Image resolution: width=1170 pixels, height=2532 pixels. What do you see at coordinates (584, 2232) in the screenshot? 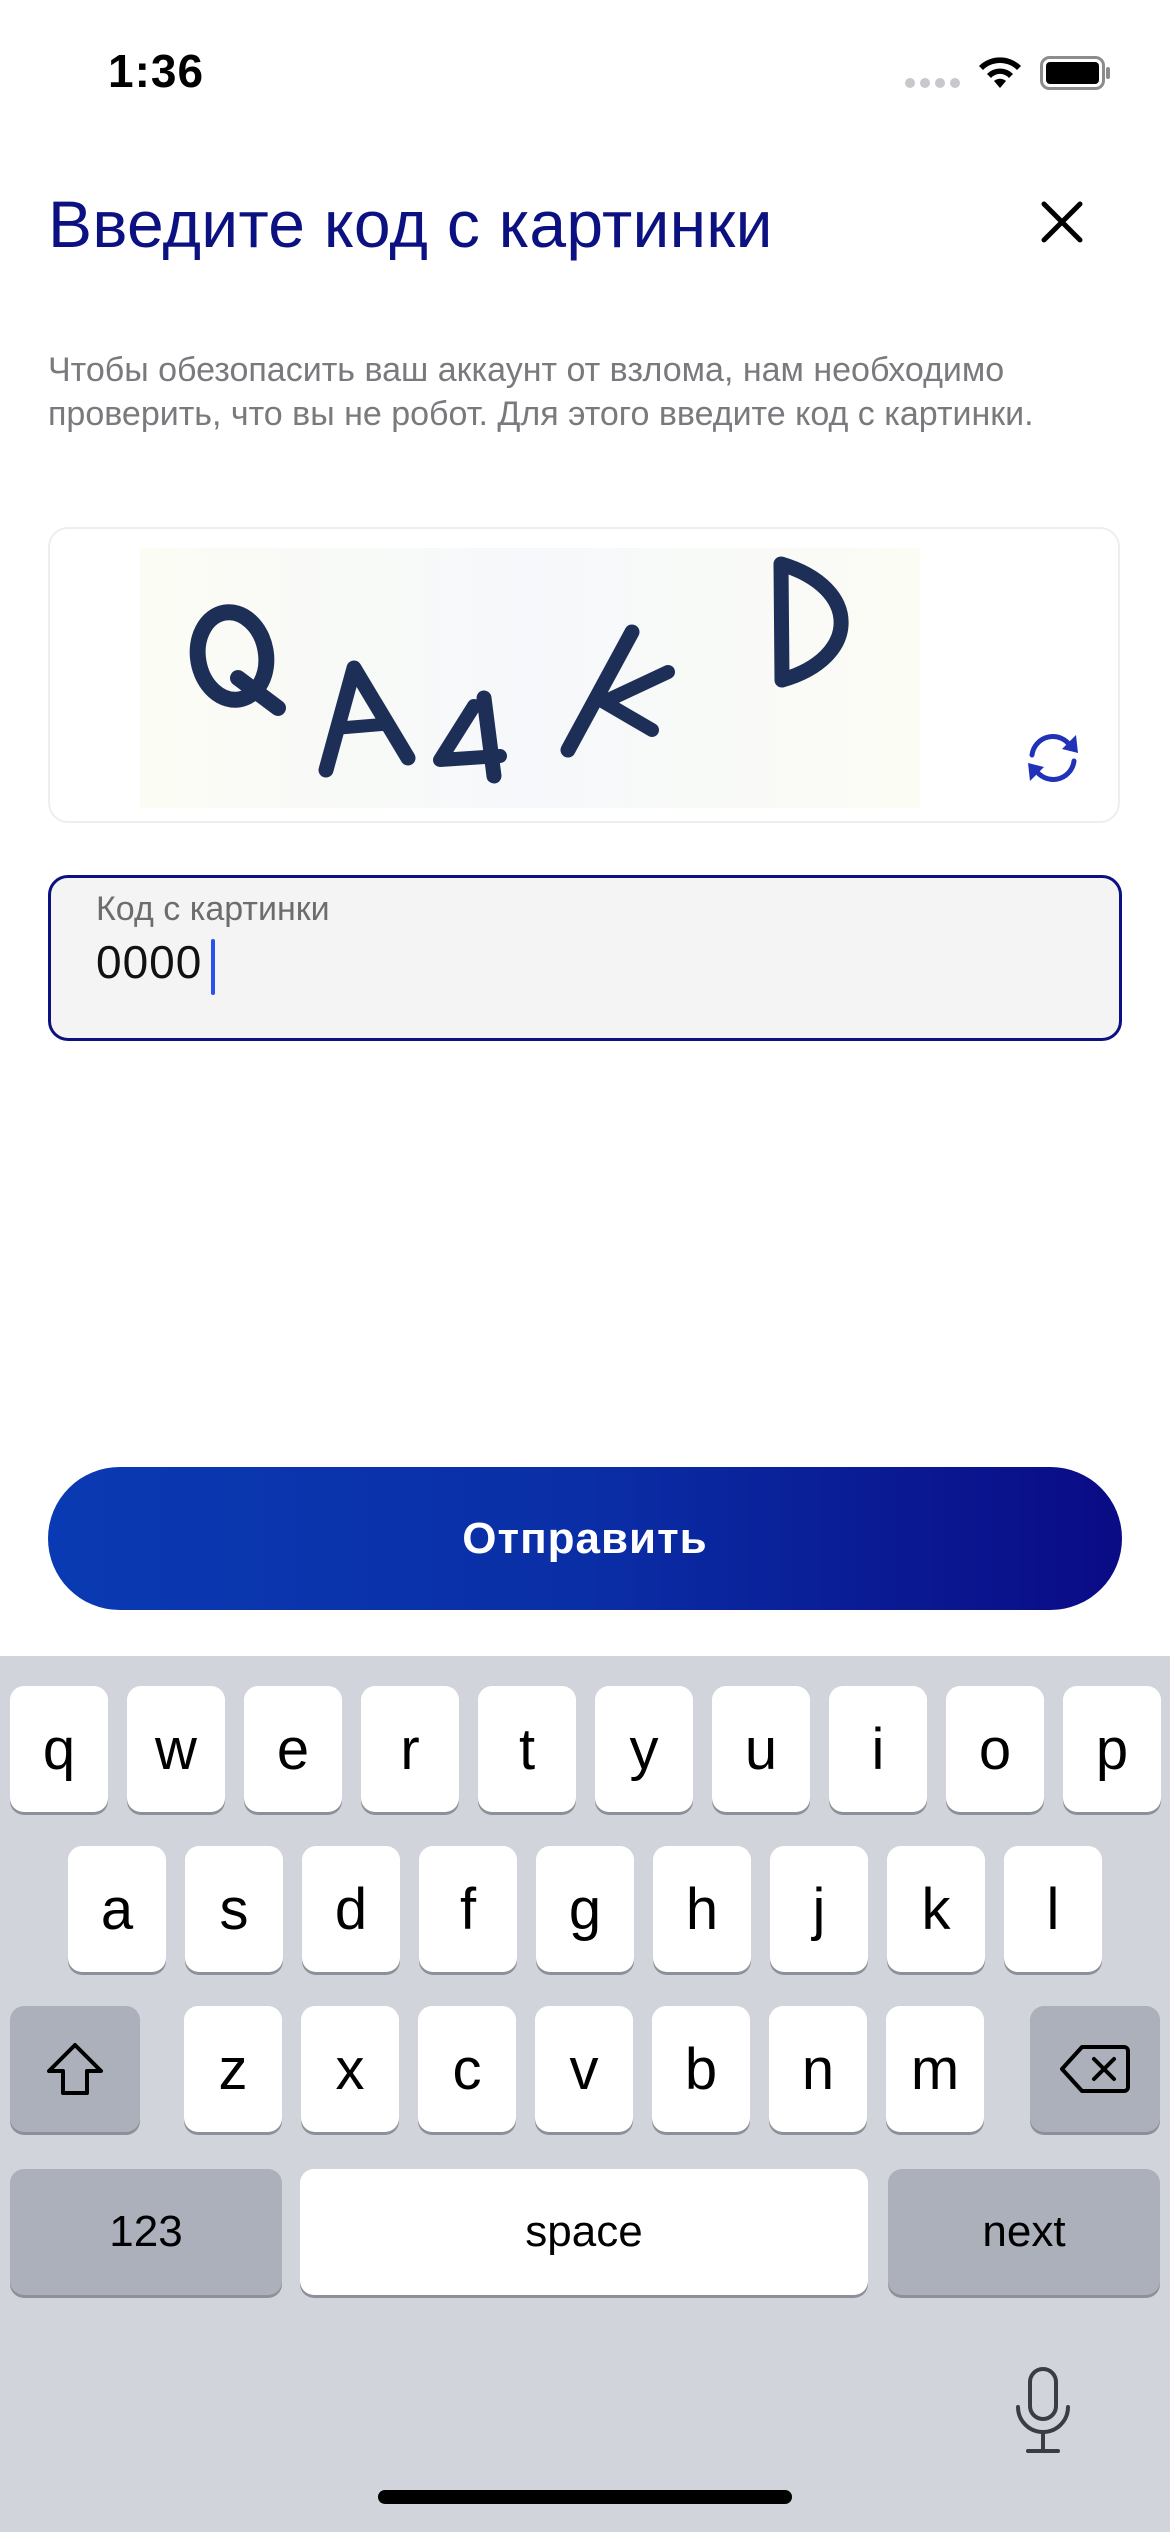
I see `space-key: space` at bounding box center [584, 2232].